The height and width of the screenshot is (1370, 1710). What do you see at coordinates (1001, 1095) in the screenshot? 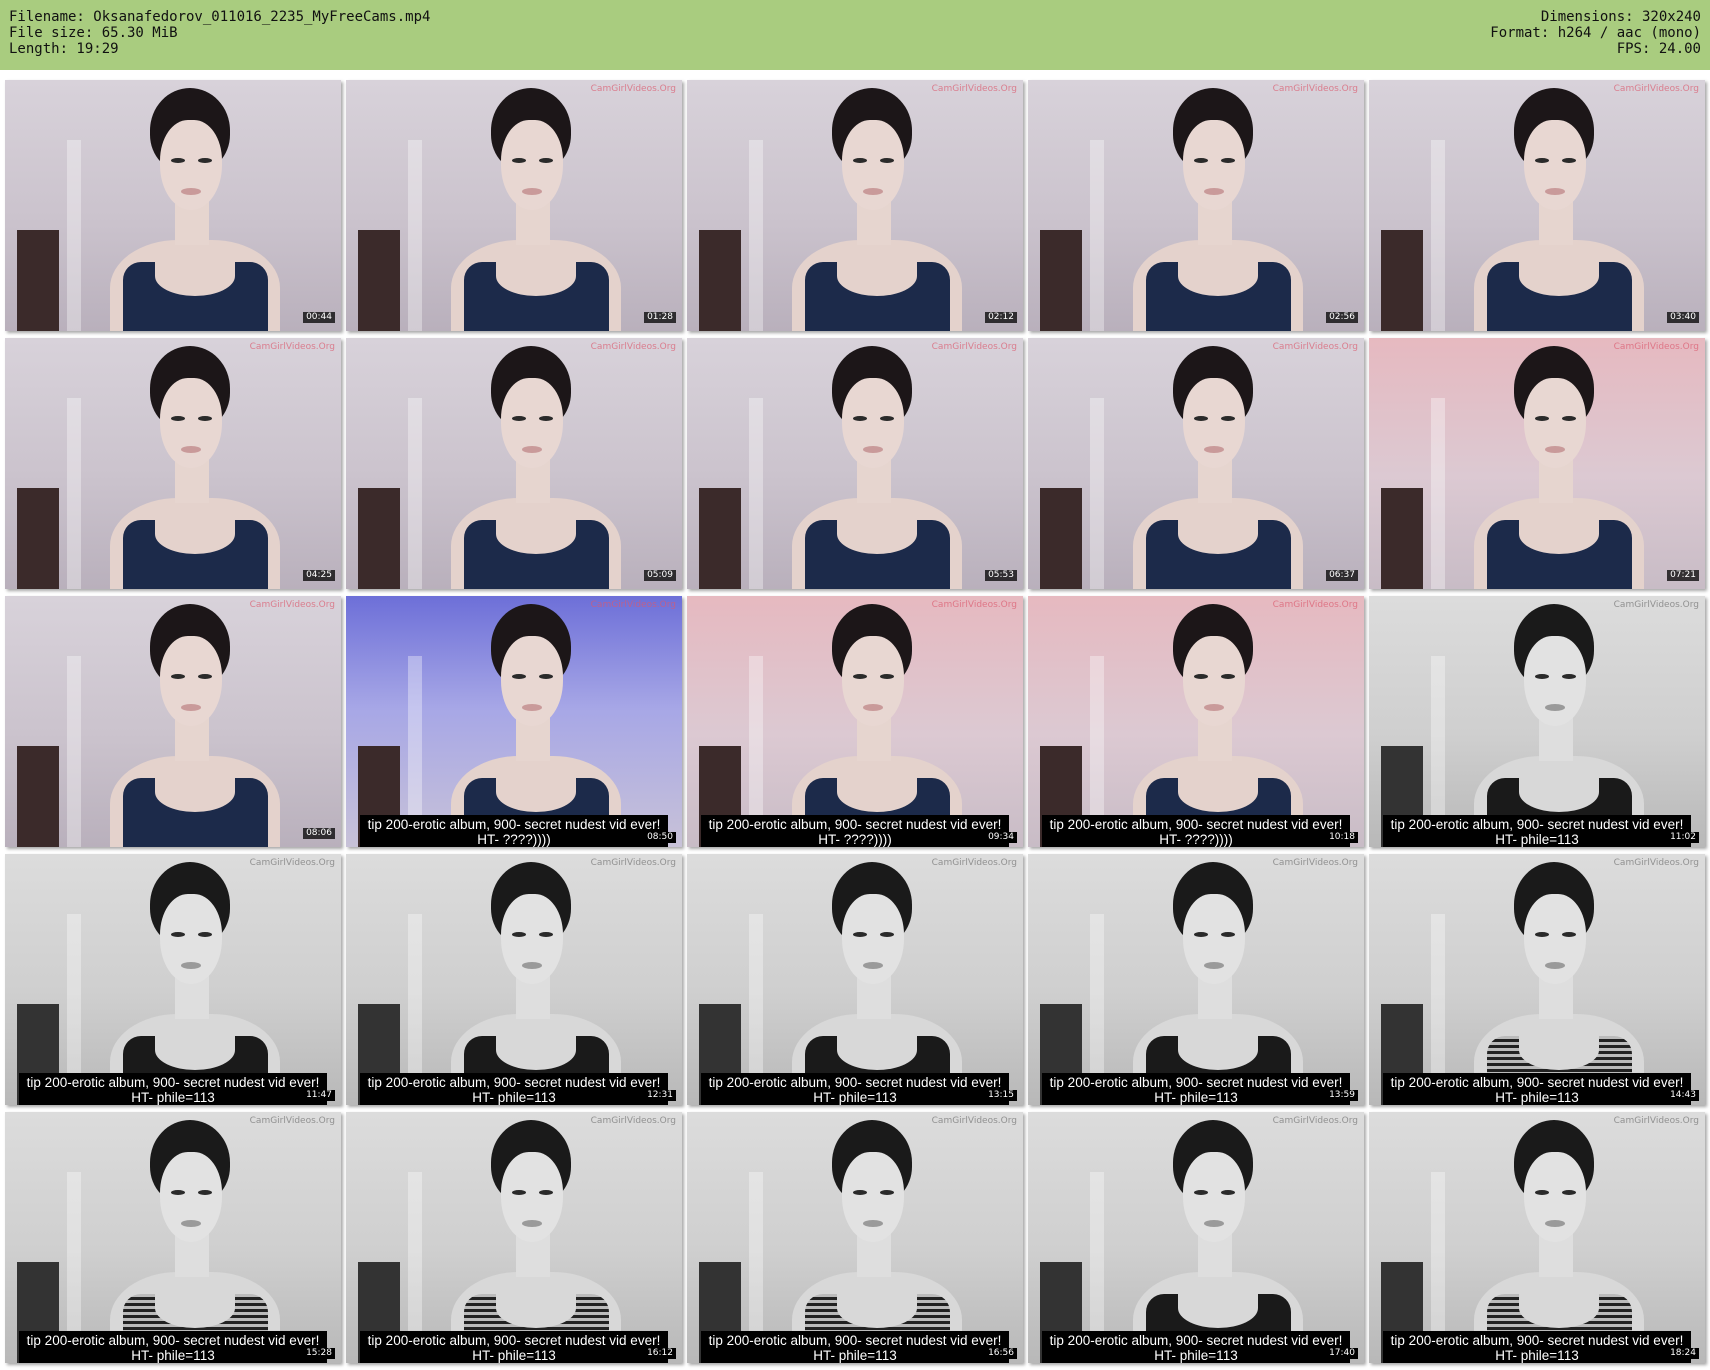
I see `thumbnail-timestamp: 13:15` at bounding box center [1001, 1095].